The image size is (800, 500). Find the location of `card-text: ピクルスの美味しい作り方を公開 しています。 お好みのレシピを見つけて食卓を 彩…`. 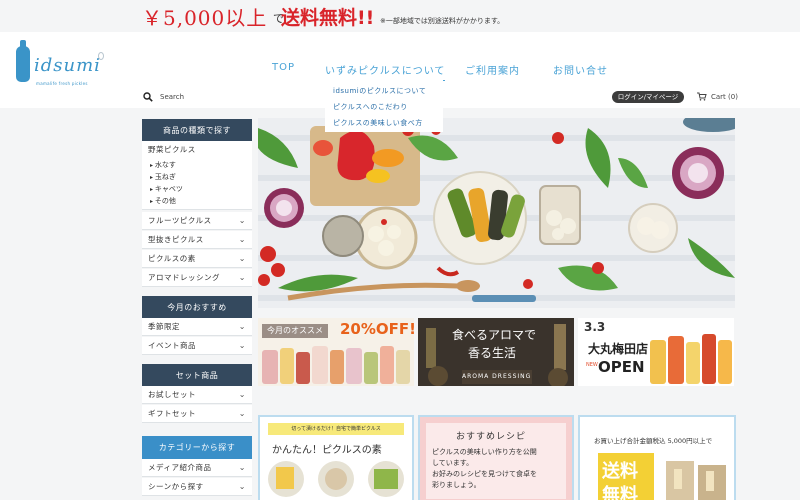

card-text: ピクルスの美味しい作り方を公開 しています。 お好みのレシピを見つけて食卓を 彩… is located at coordinates (484, 469).